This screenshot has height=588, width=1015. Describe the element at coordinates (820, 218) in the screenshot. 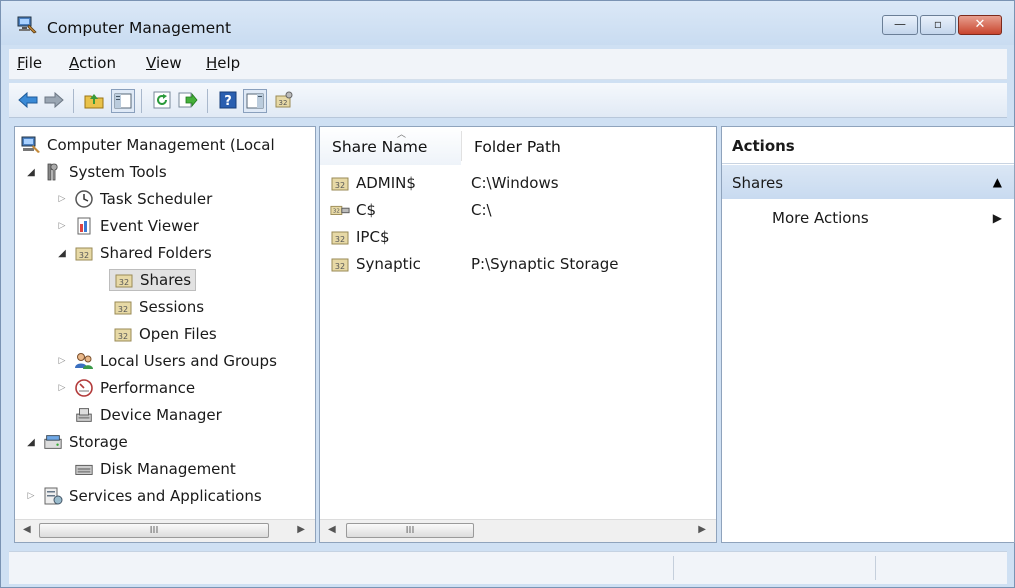

I see `more-actions-item: More Actions` at that location.